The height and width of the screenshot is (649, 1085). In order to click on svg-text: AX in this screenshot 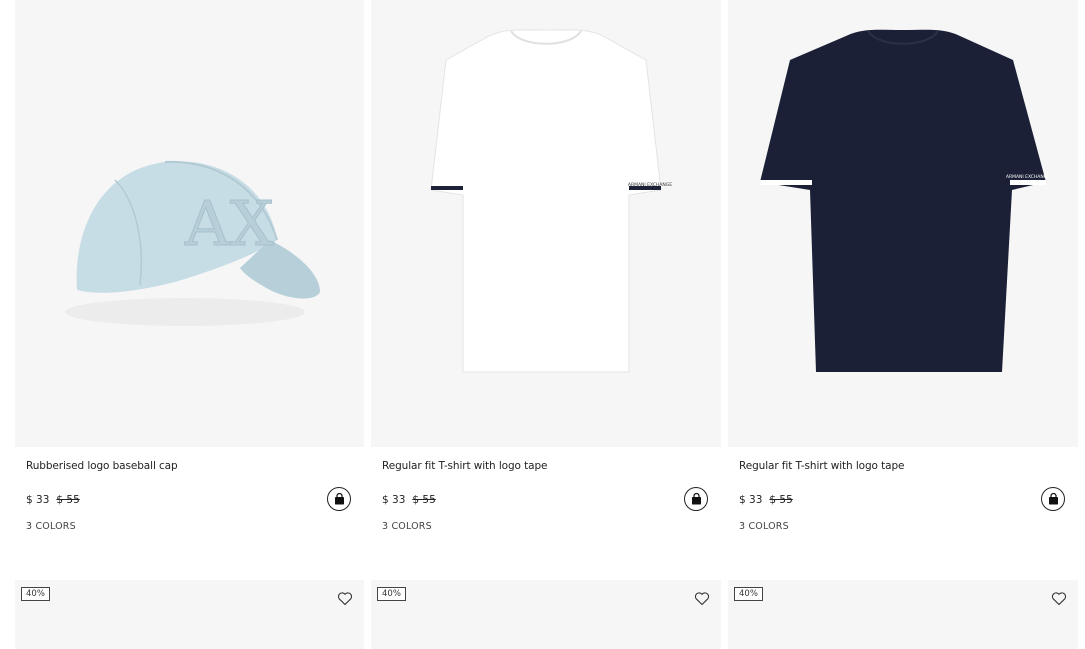, I will do `click(229, 223)`.